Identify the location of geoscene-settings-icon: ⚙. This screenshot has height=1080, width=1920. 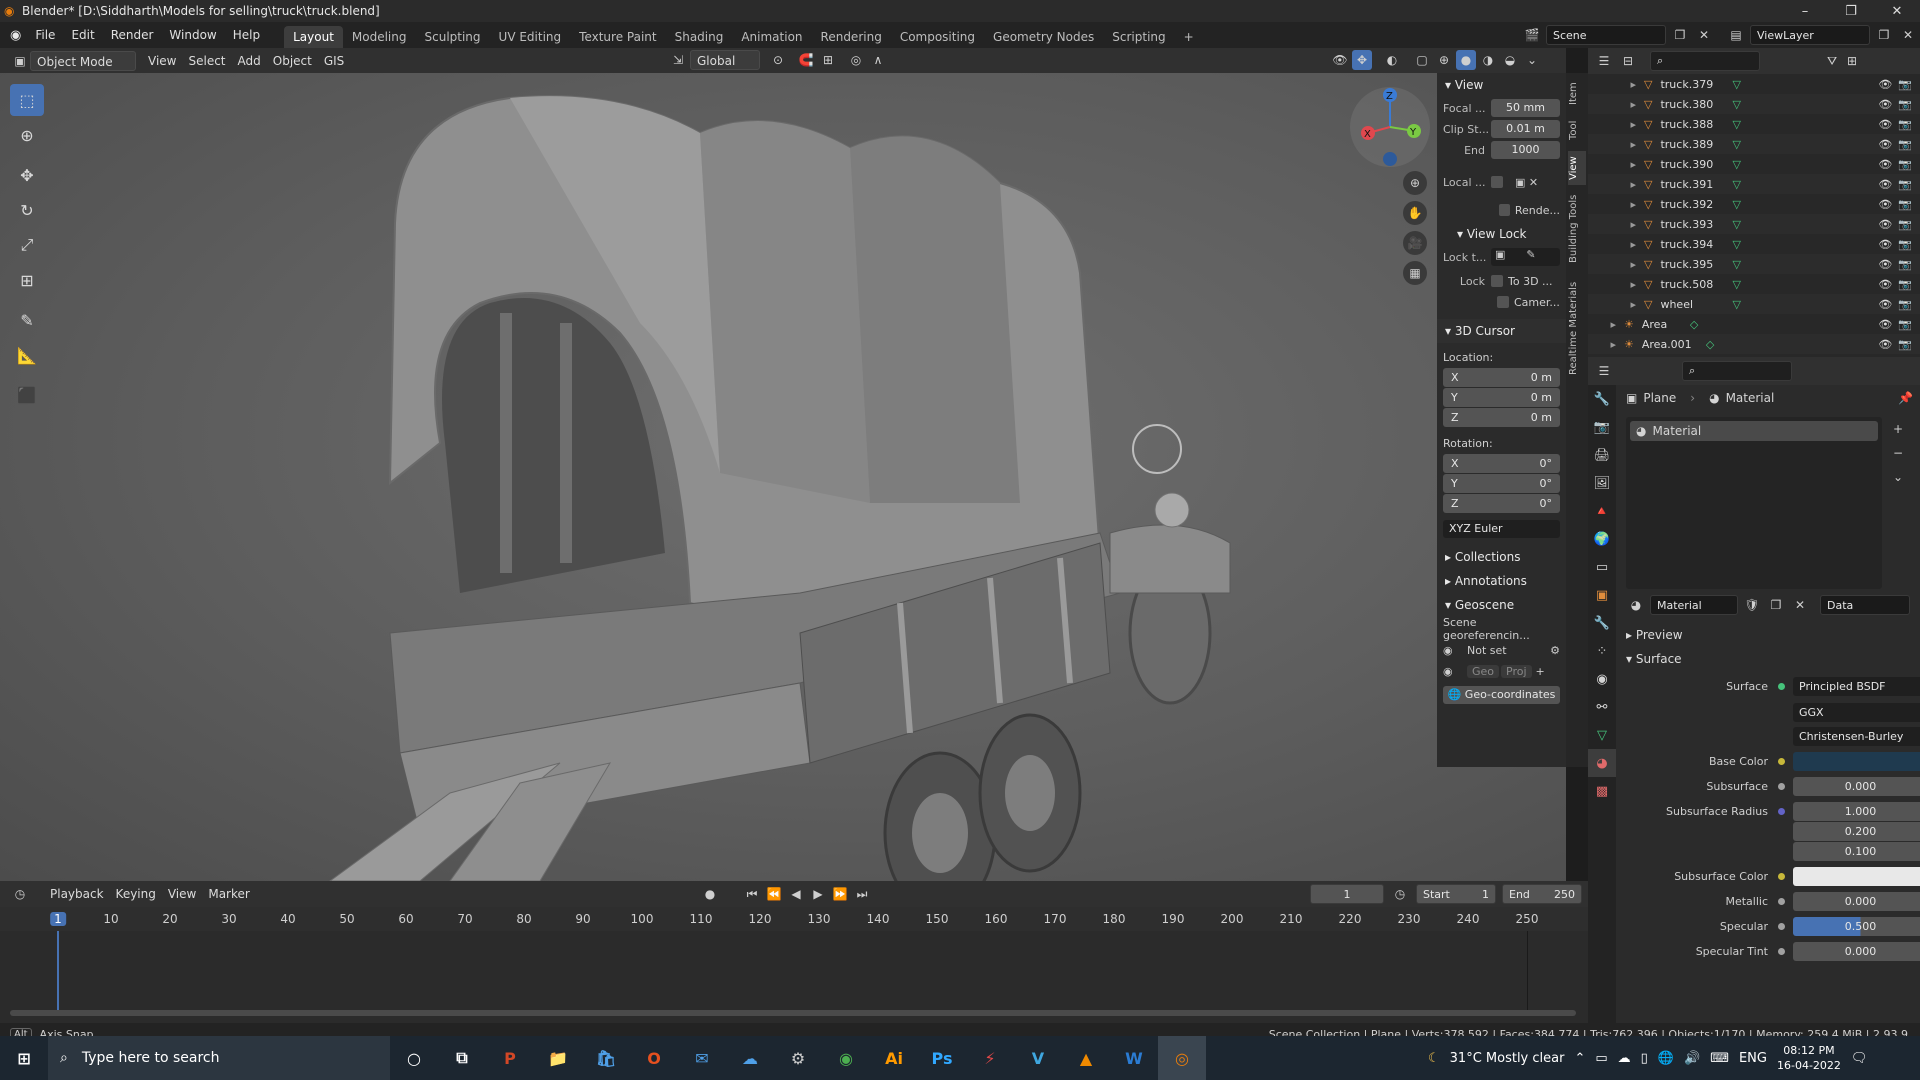
(1555, 650).